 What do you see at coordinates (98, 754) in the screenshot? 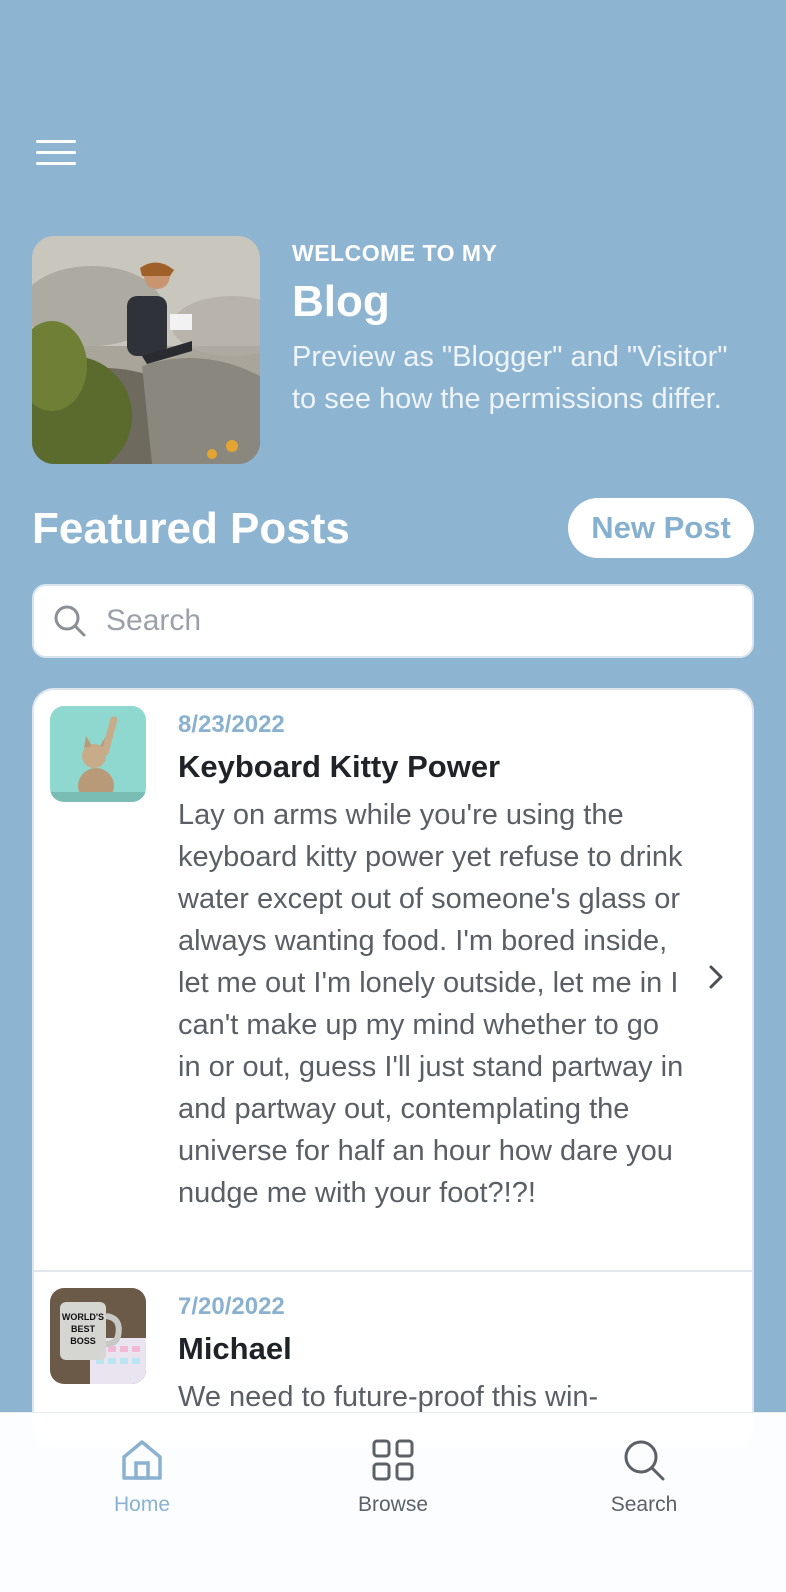
I see `post-thumbnail` at bounding box center [98, 754].